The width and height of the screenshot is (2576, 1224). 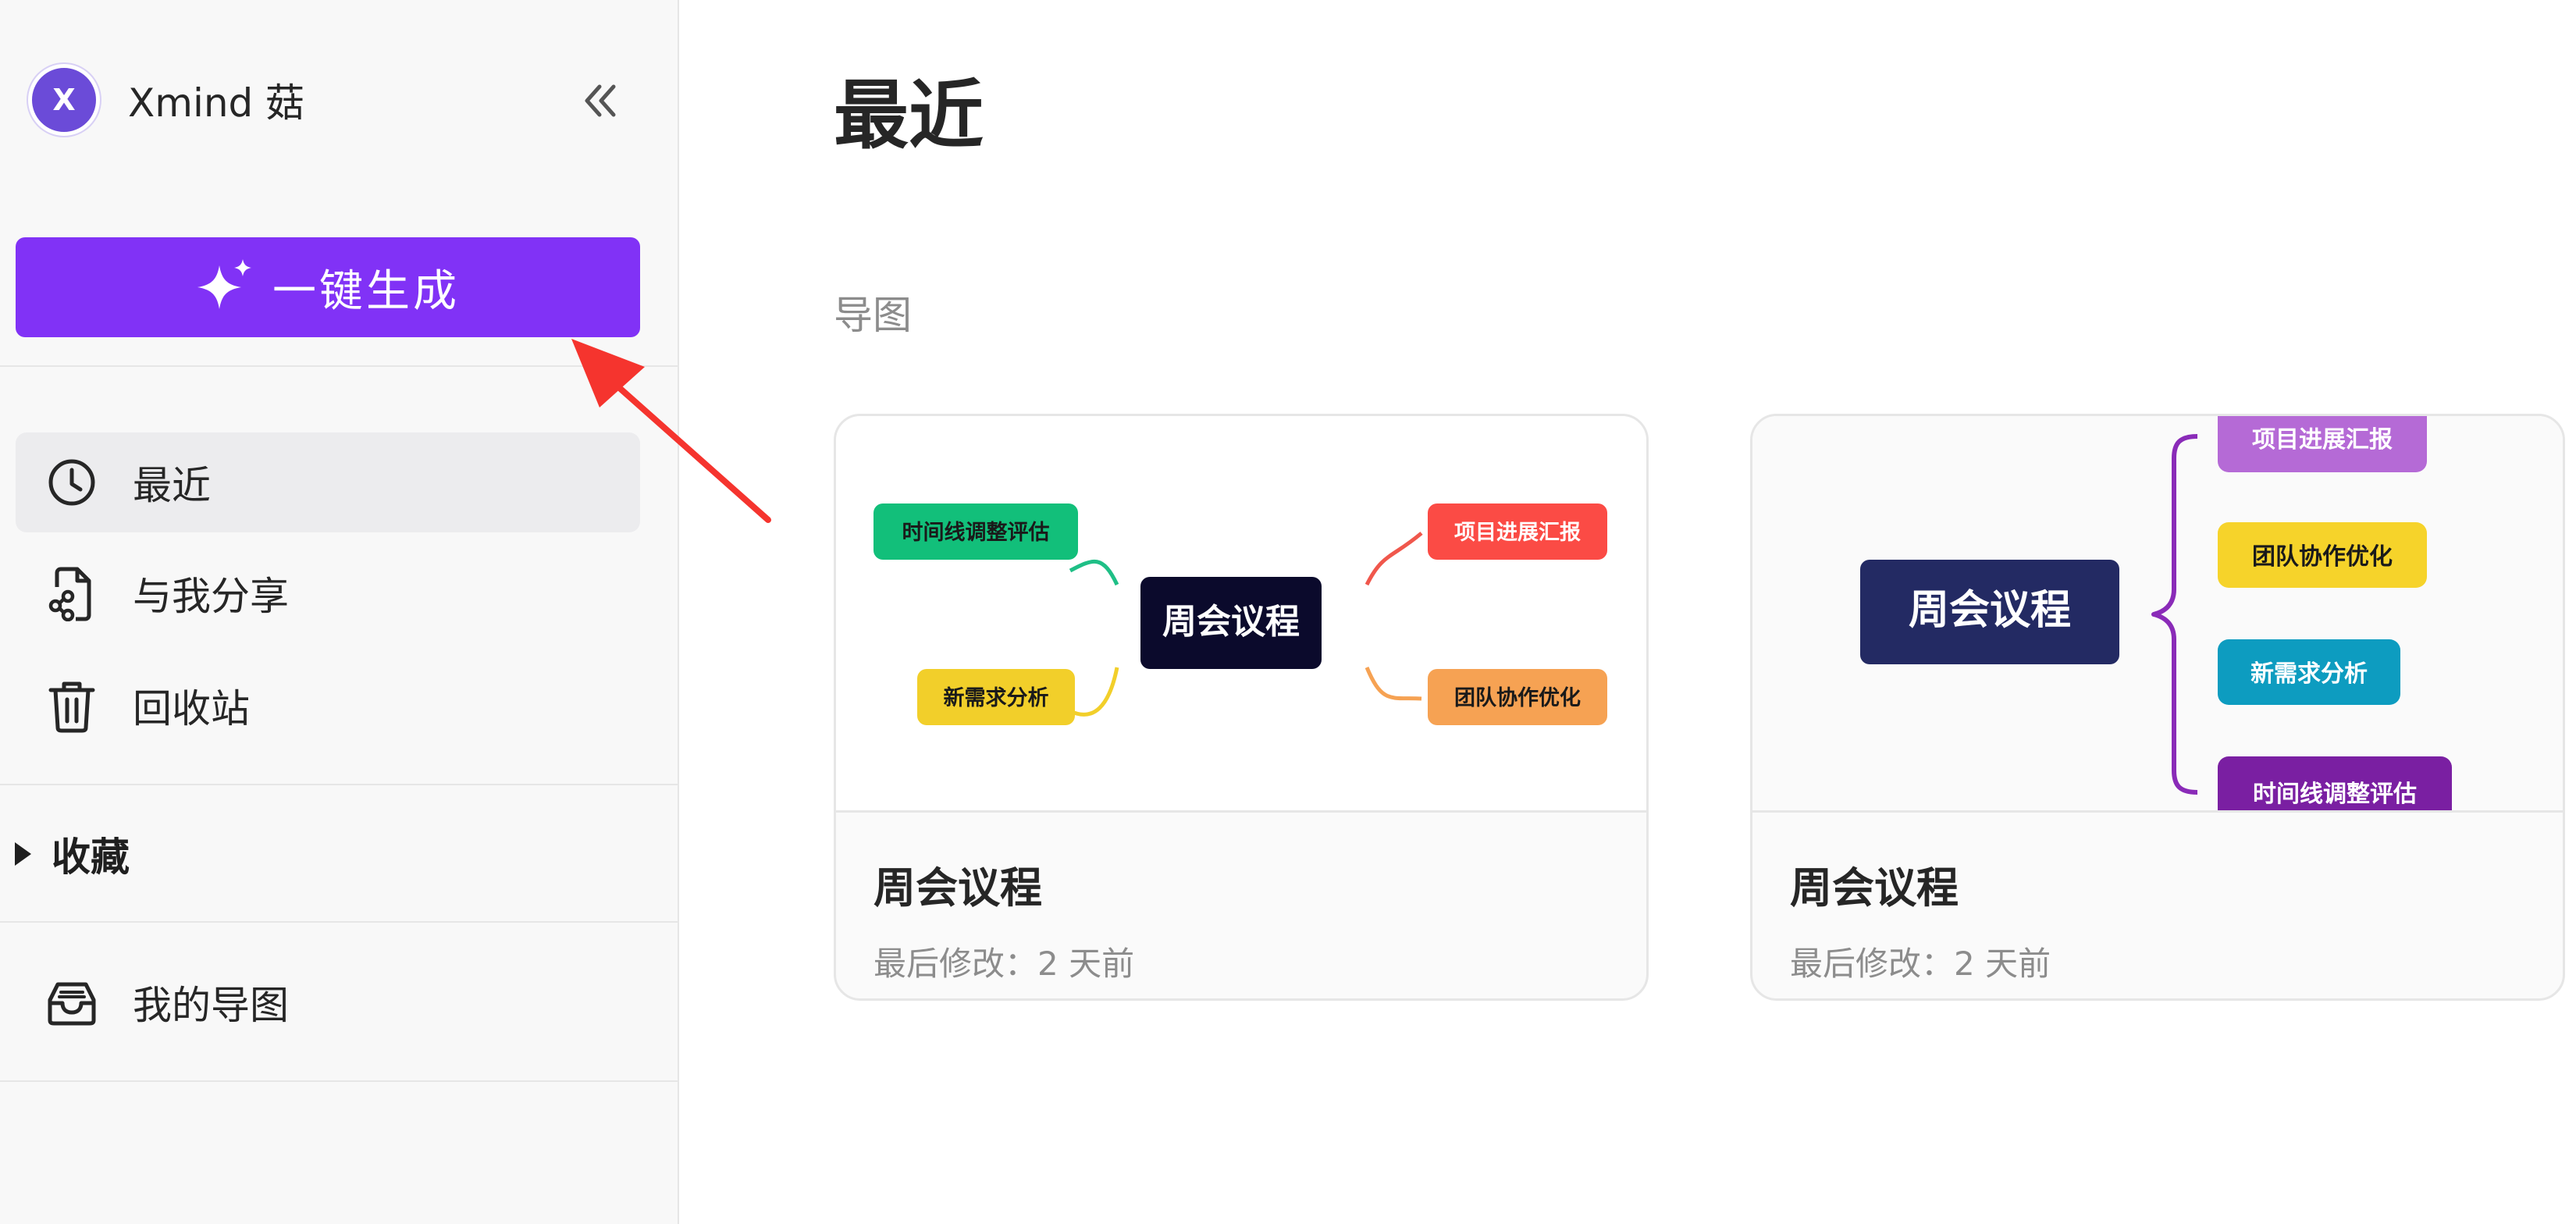 What do you see at coordinates (72, 1002) in the screenshot?
I see `inbox-icon` at bounding box center [72, 1002].